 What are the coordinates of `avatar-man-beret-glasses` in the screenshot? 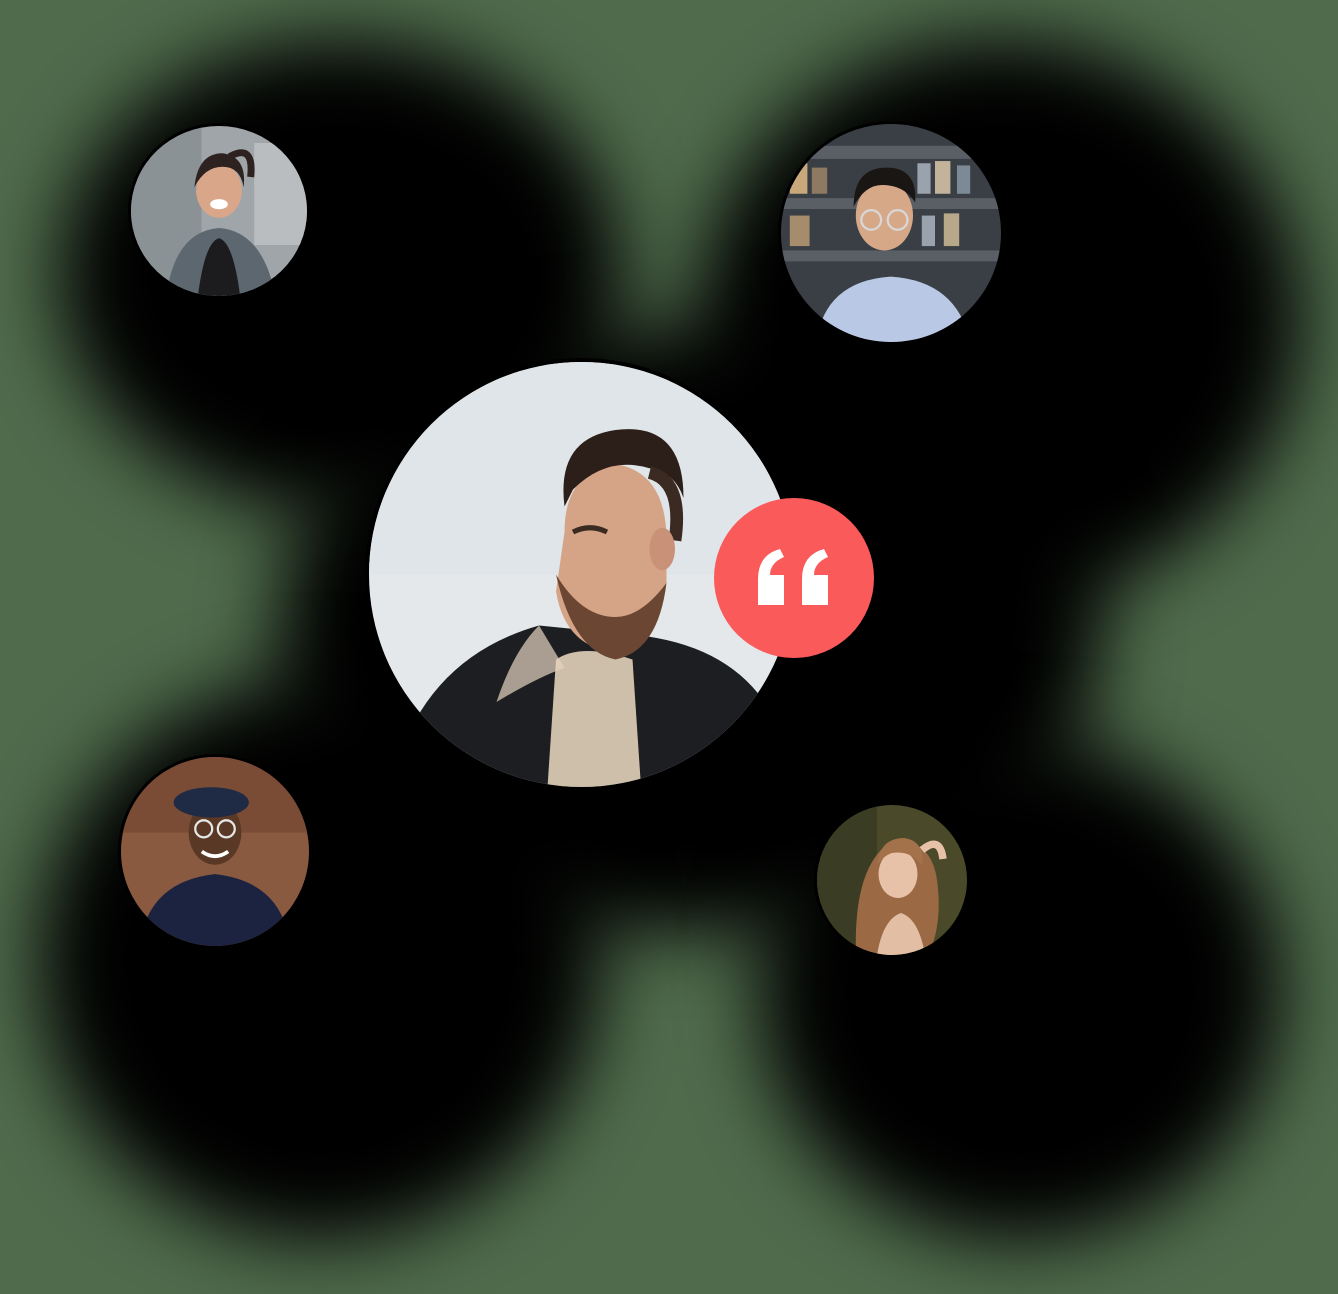 It's located at (215, 851).